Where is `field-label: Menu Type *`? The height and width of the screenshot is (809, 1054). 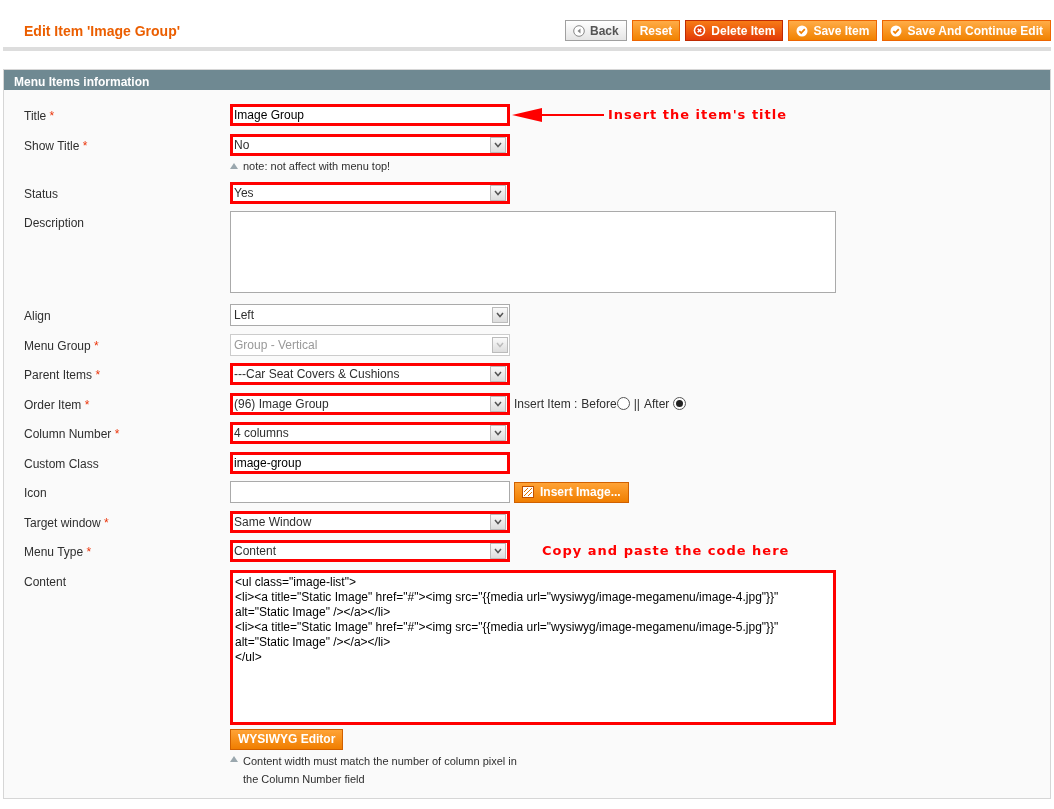
field-label: Menu Type * is located at coordinates (58, 552).